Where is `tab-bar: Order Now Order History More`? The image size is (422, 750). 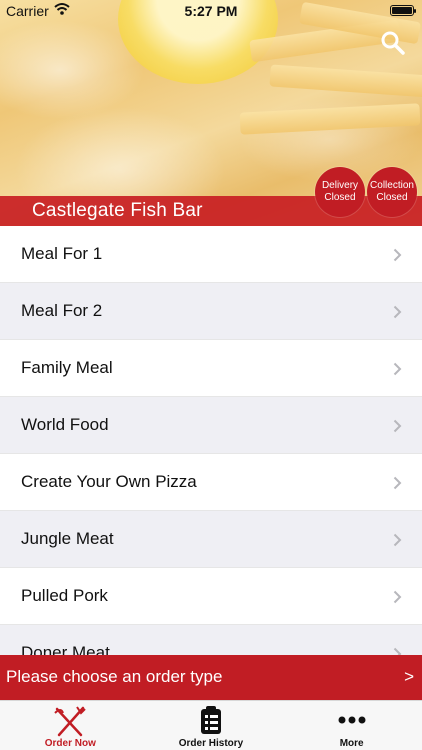 tab-bar: Order Now Order History More is located at coordinates (211, 725).